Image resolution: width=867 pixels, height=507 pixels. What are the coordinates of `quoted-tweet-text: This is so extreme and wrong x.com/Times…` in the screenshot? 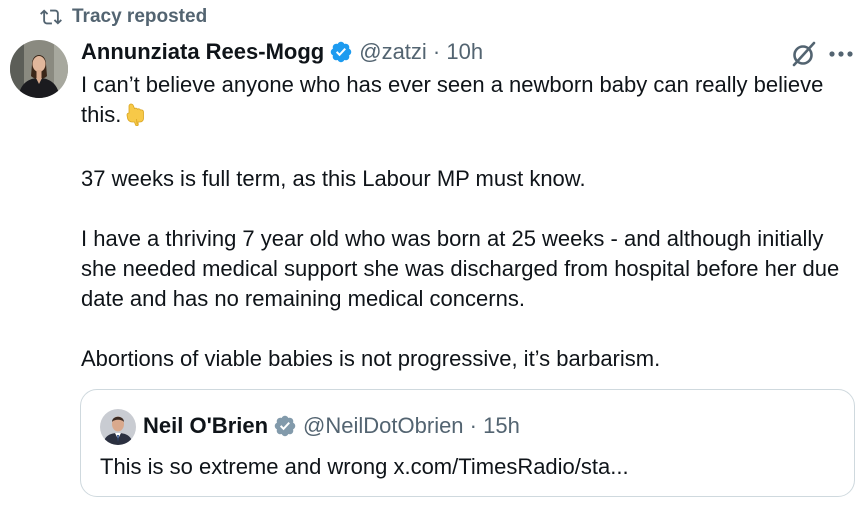 It's located at (364, 466).